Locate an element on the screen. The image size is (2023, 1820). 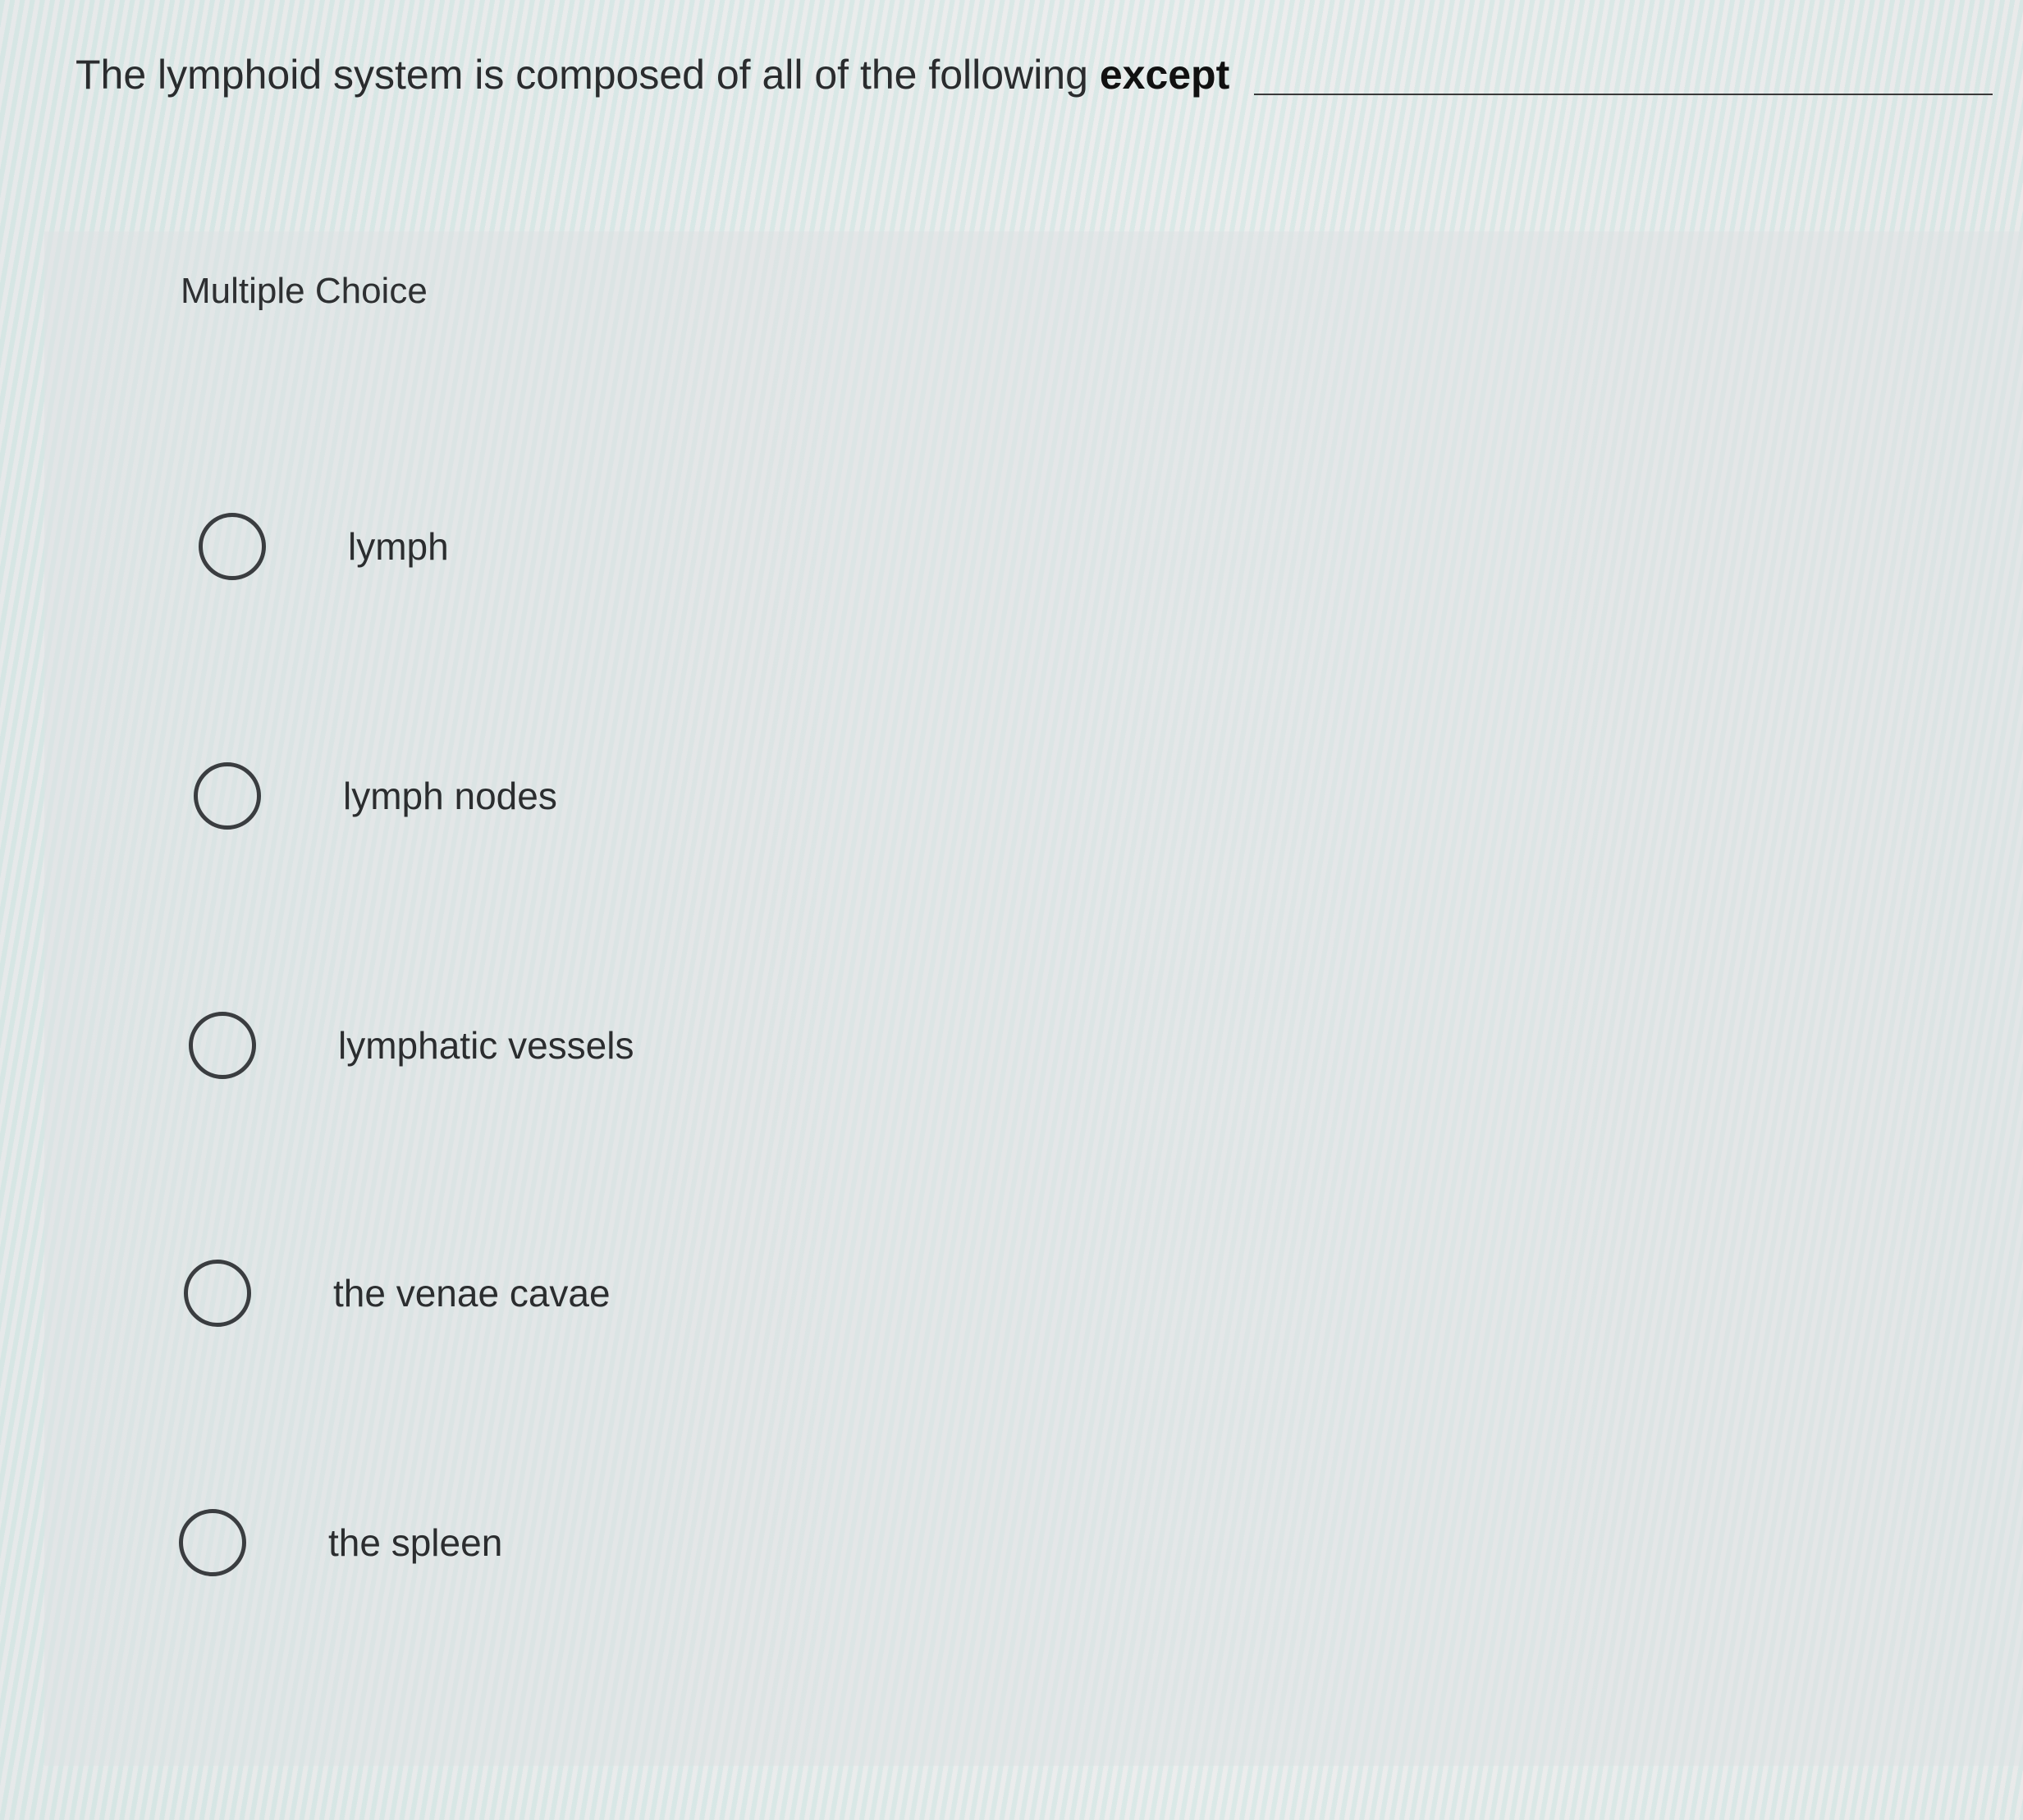
choice-option-spleen: the spleen is located at coordinates (340, 1543).